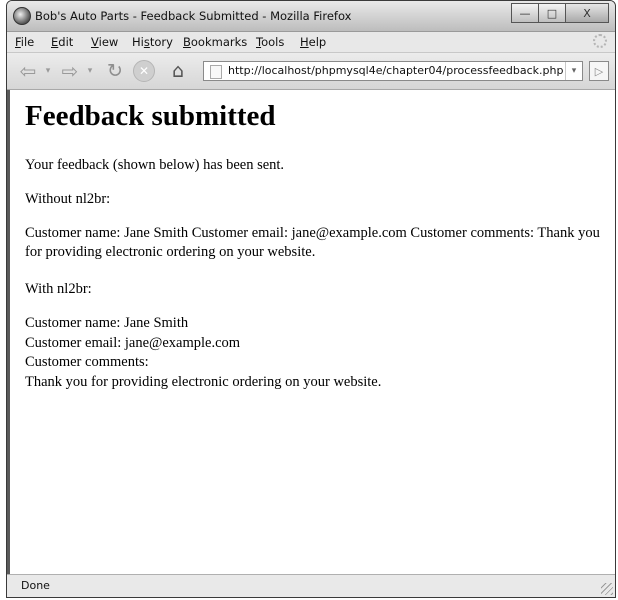  What do you see at coordinates (108, 42) in the screenshot?
I see `menu-view-label: iew` at bounding box center [108, 42].